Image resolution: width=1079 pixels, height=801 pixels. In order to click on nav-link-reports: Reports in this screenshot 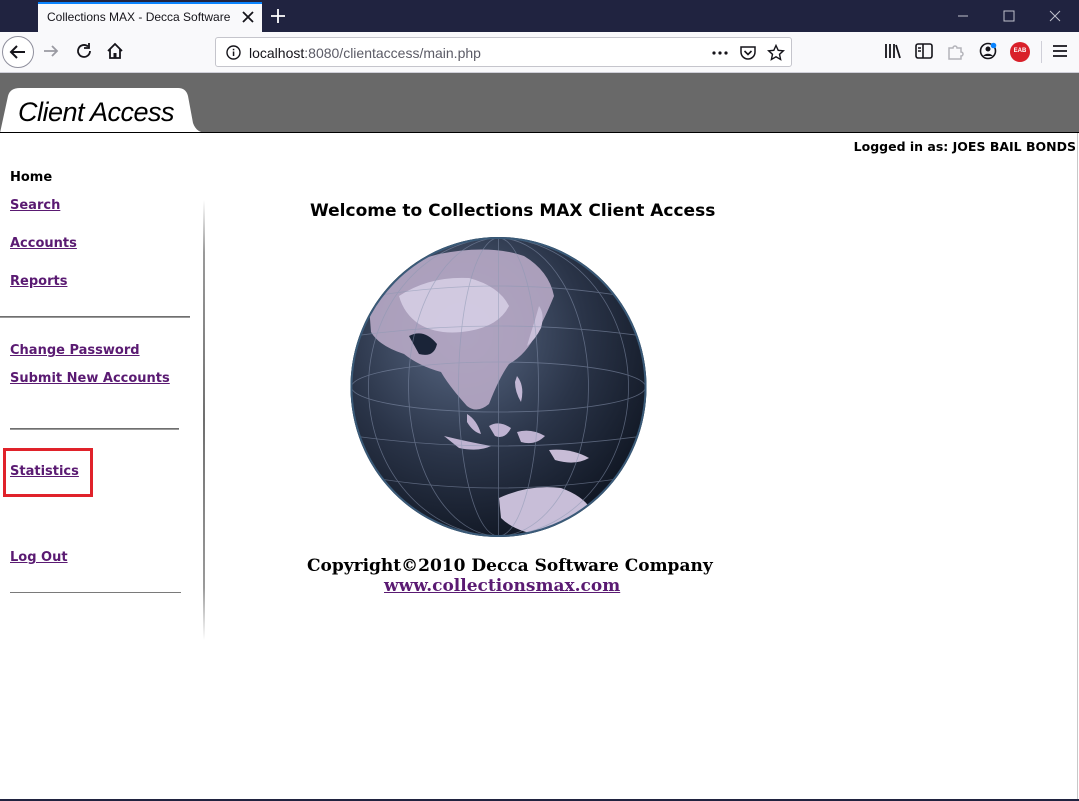, I will do `click(38, 281)`.